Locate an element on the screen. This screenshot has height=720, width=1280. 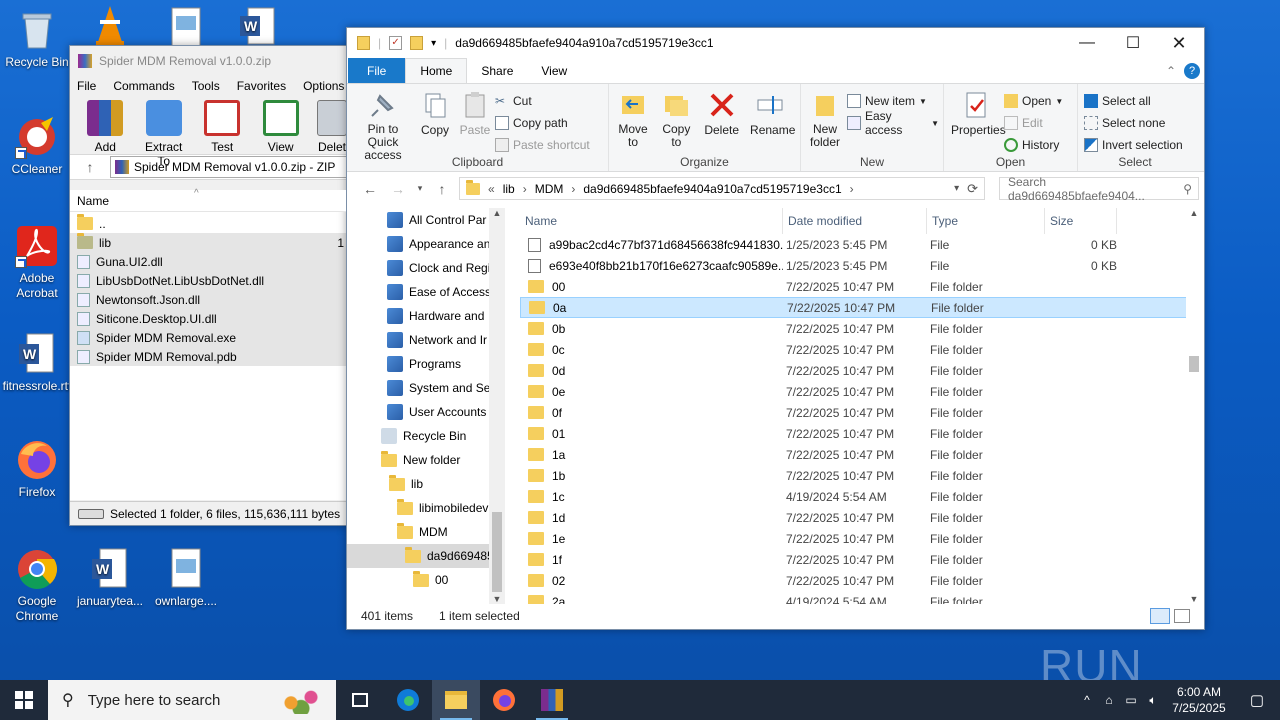
minimize-icon: — is located at coordinates (1087, 43).